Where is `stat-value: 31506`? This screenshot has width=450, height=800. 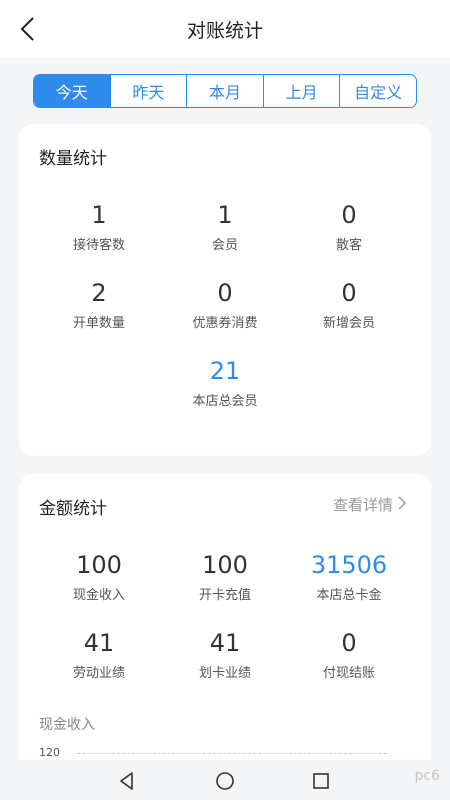
stat-value: 31506 is located at coordinates (349, 565).